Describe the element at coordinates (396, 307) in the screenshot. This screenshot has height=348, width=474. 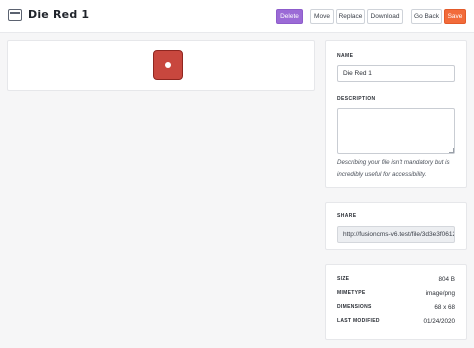
I see `meta-row-dimensions: DIMENSIONS 68 x 68` at that location.